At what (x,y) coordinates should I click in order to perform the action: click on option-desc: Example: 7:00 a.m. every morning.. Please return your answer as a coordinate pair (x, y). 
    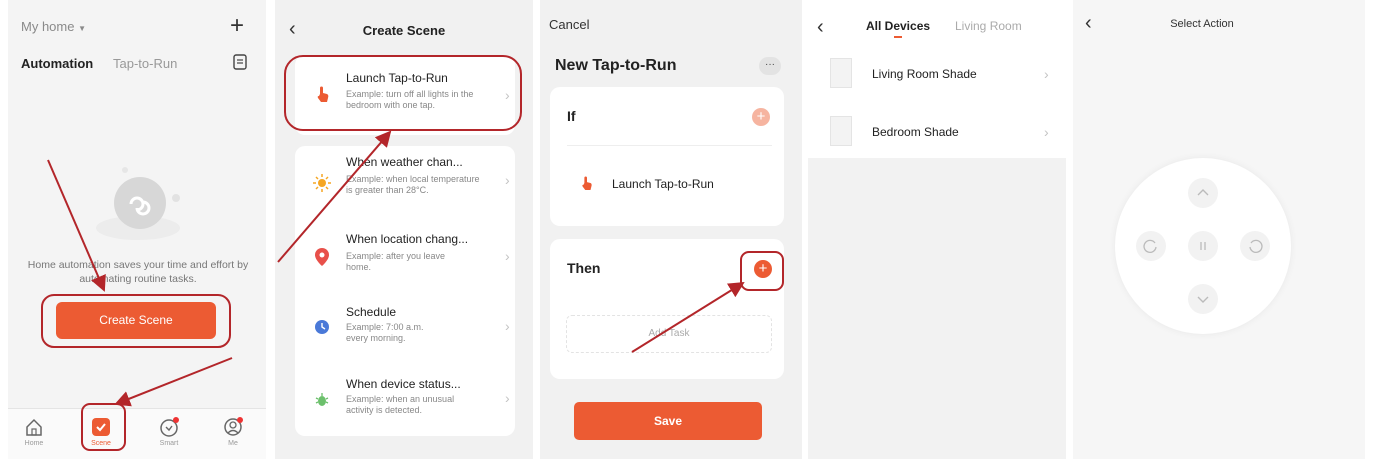
    Looking at the image, I should click on (385, 332).